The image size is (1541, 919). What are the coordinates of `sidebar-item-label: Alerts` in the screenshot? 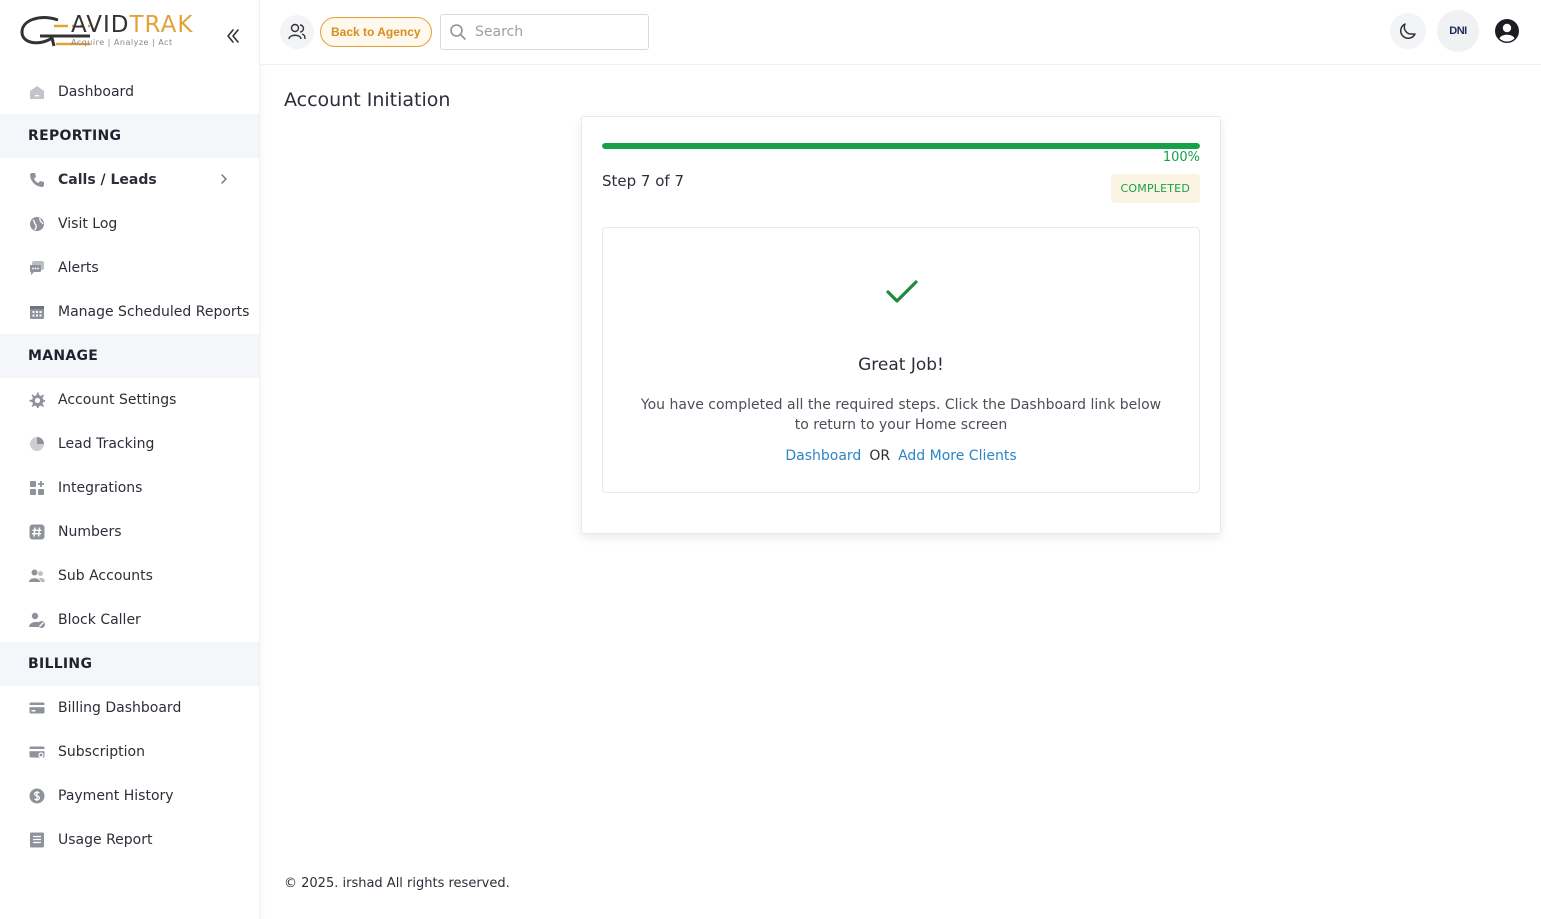 It's located at (78, 268).